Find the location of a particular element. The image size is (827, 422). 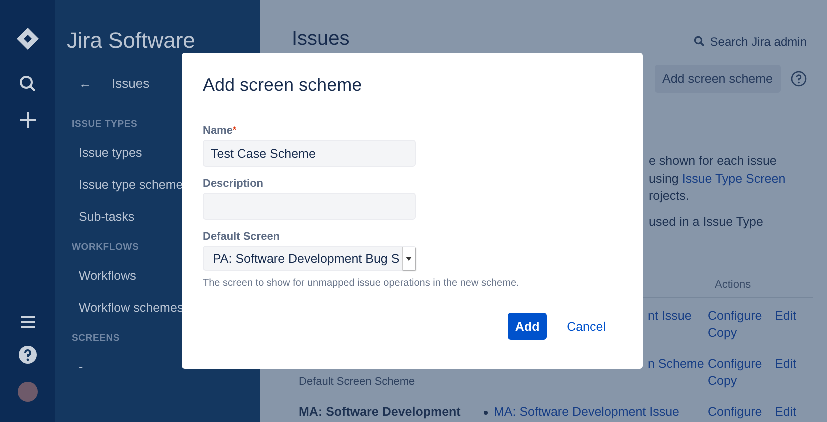

description-text: using is located at coordinates (664, 179).